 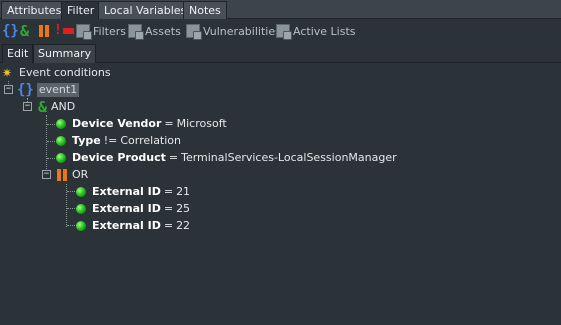 What do you see at coordinates (80, 174) in the screenshot?
I see `or-label: OR` at bounding box center [80, 174].